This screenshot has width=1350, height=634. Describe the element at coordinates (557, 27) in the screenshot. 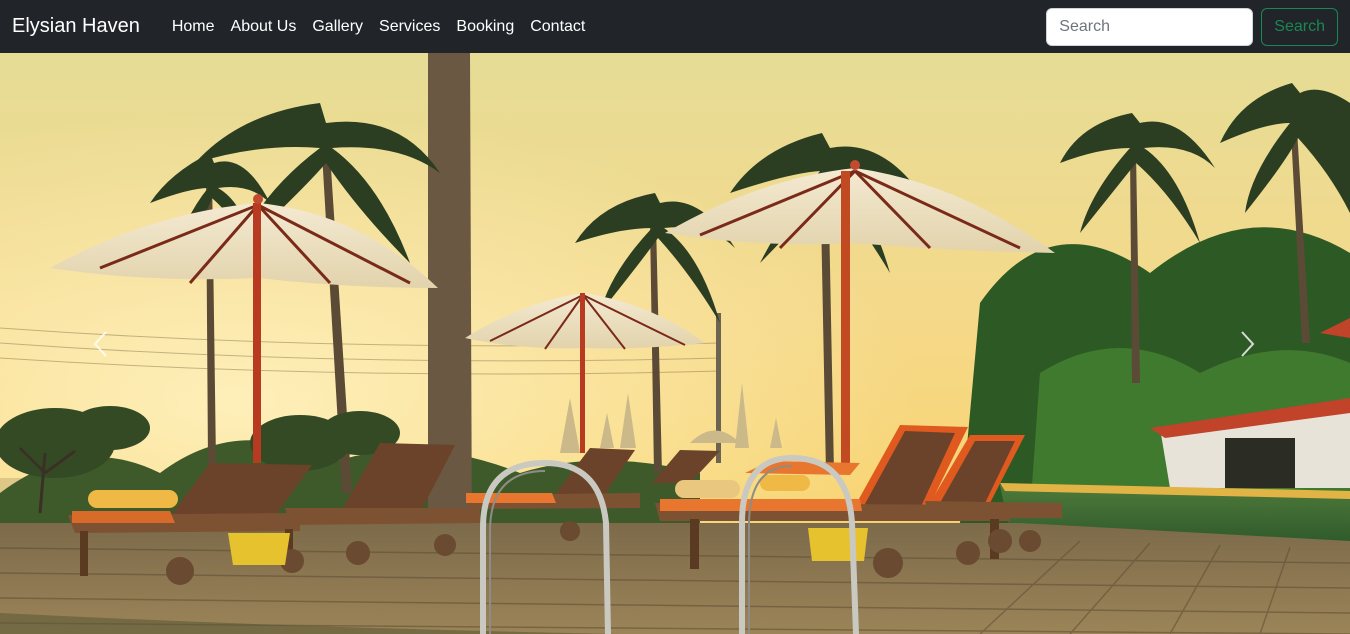

I see `nav-link-contact: Contact` at that location.